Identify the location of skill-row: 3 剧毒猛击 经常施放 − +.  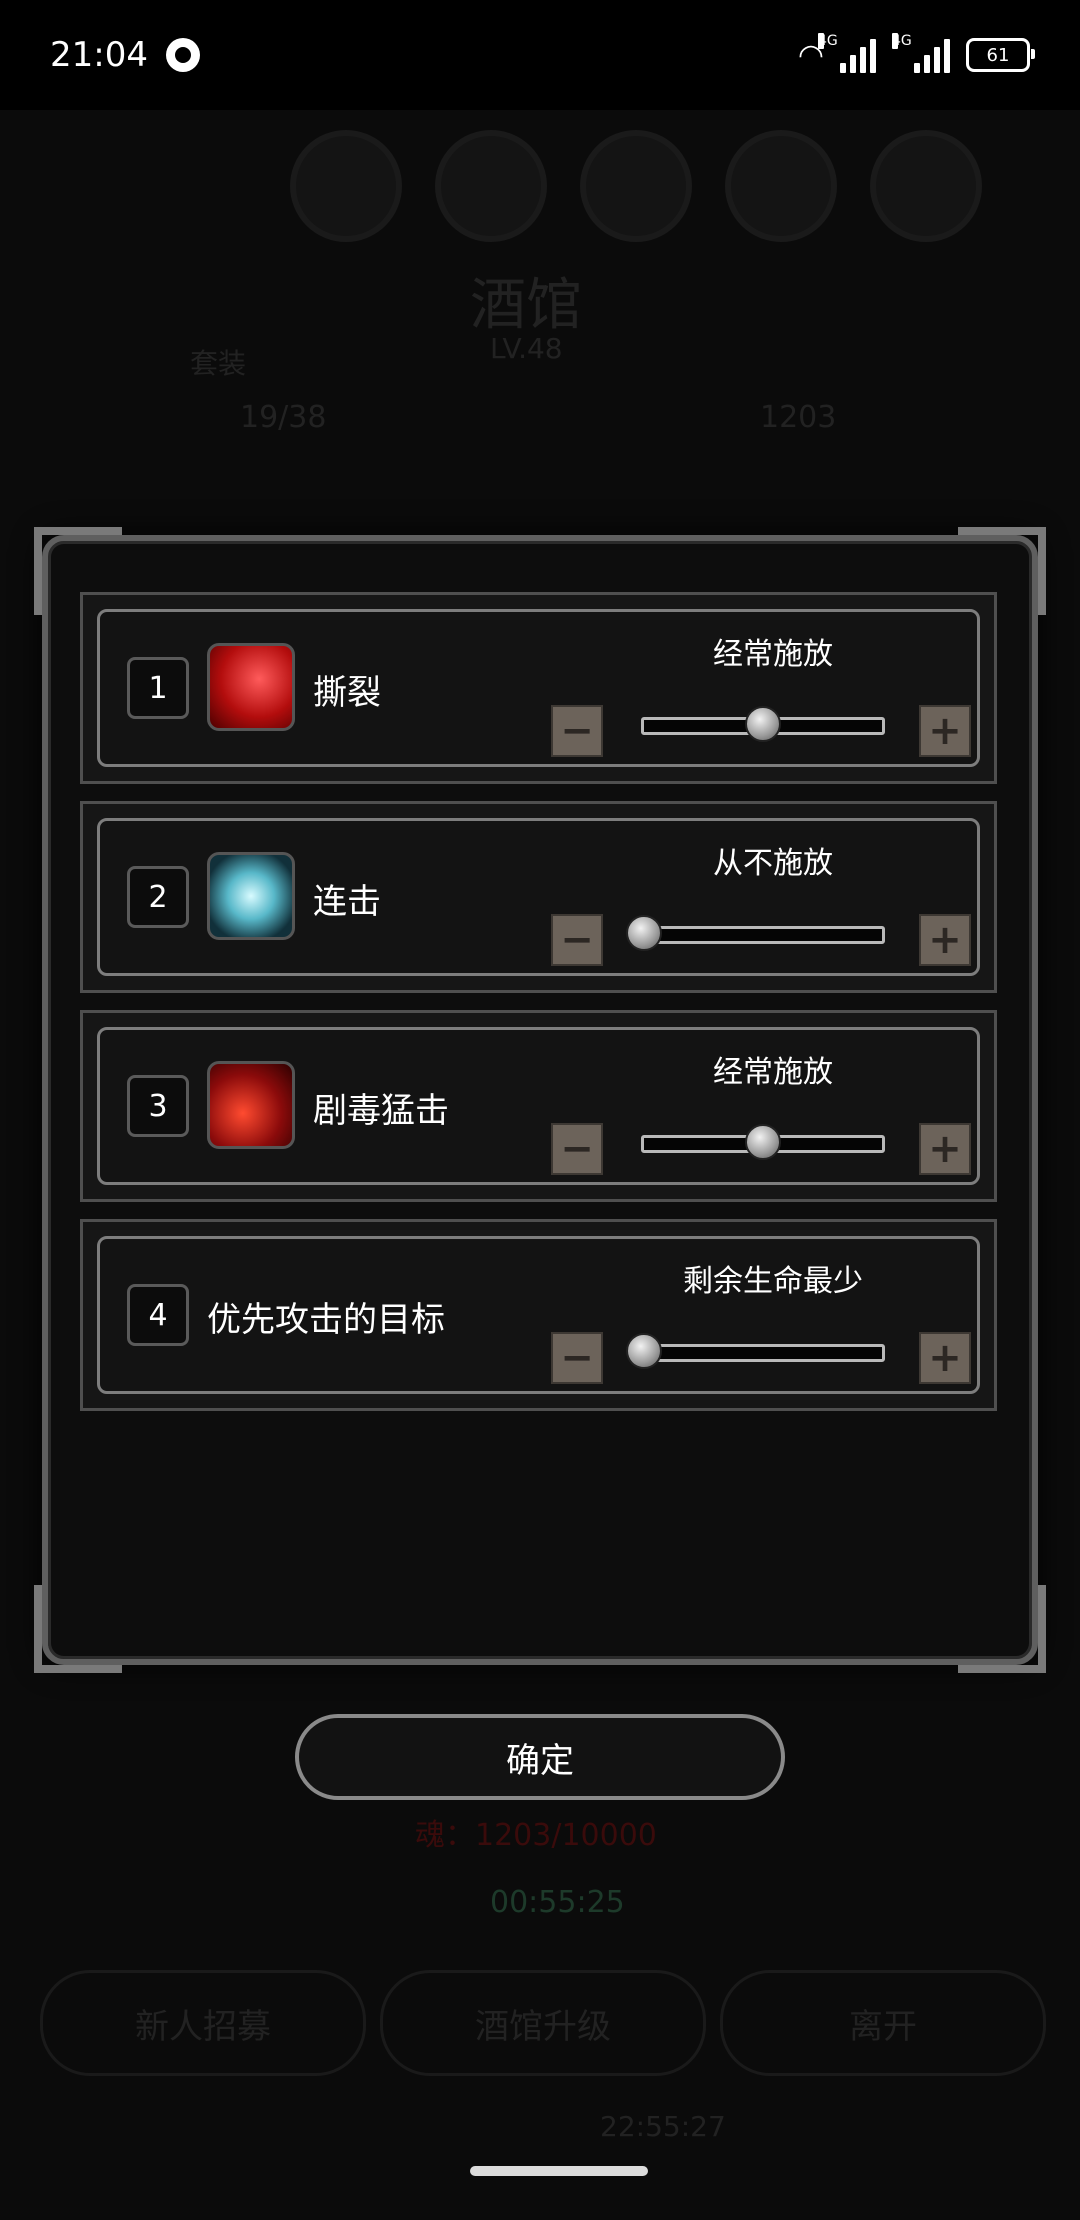
(538, 1106).